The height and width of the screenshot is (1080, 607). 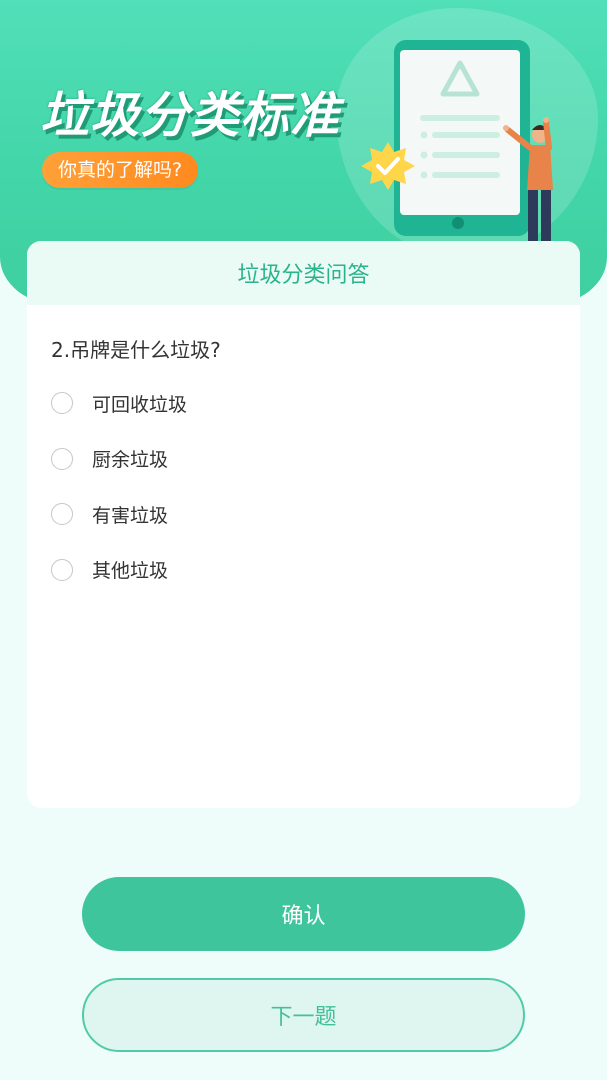 I want to click on confirm-button: 确认, so click(x=303, y=914).